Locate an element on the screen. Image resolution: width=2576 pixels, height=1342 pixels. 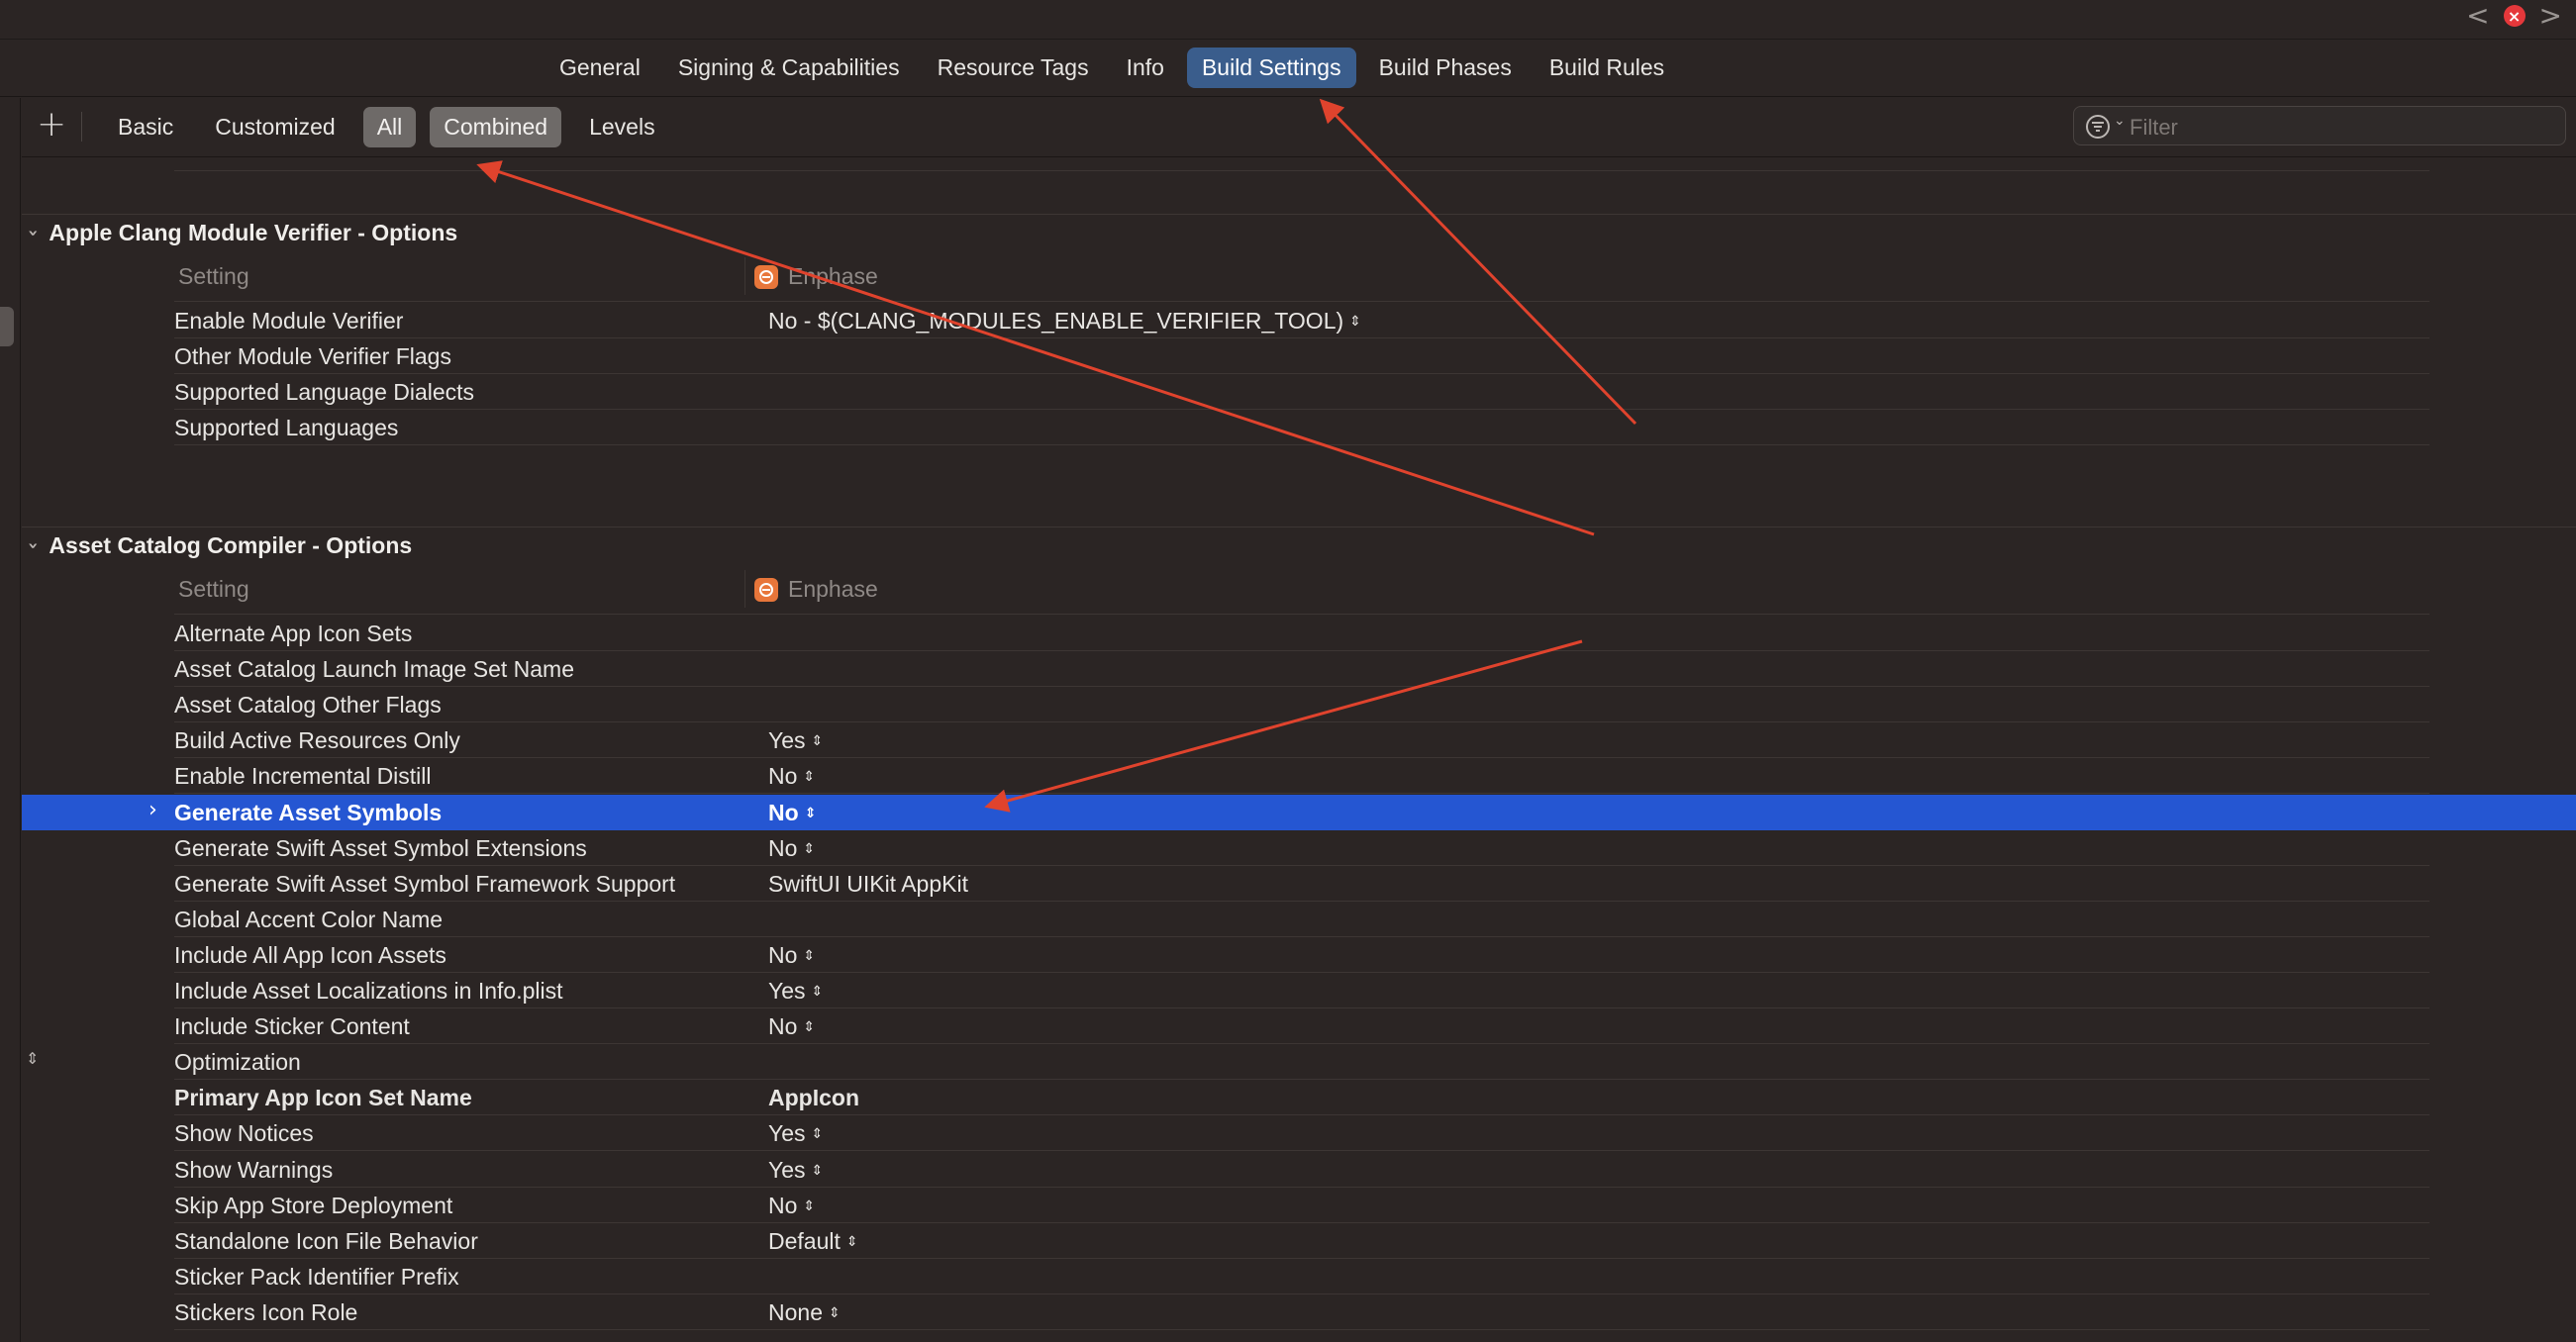
disclosure-chevron-icon: › is located at coordinates (153, 810).